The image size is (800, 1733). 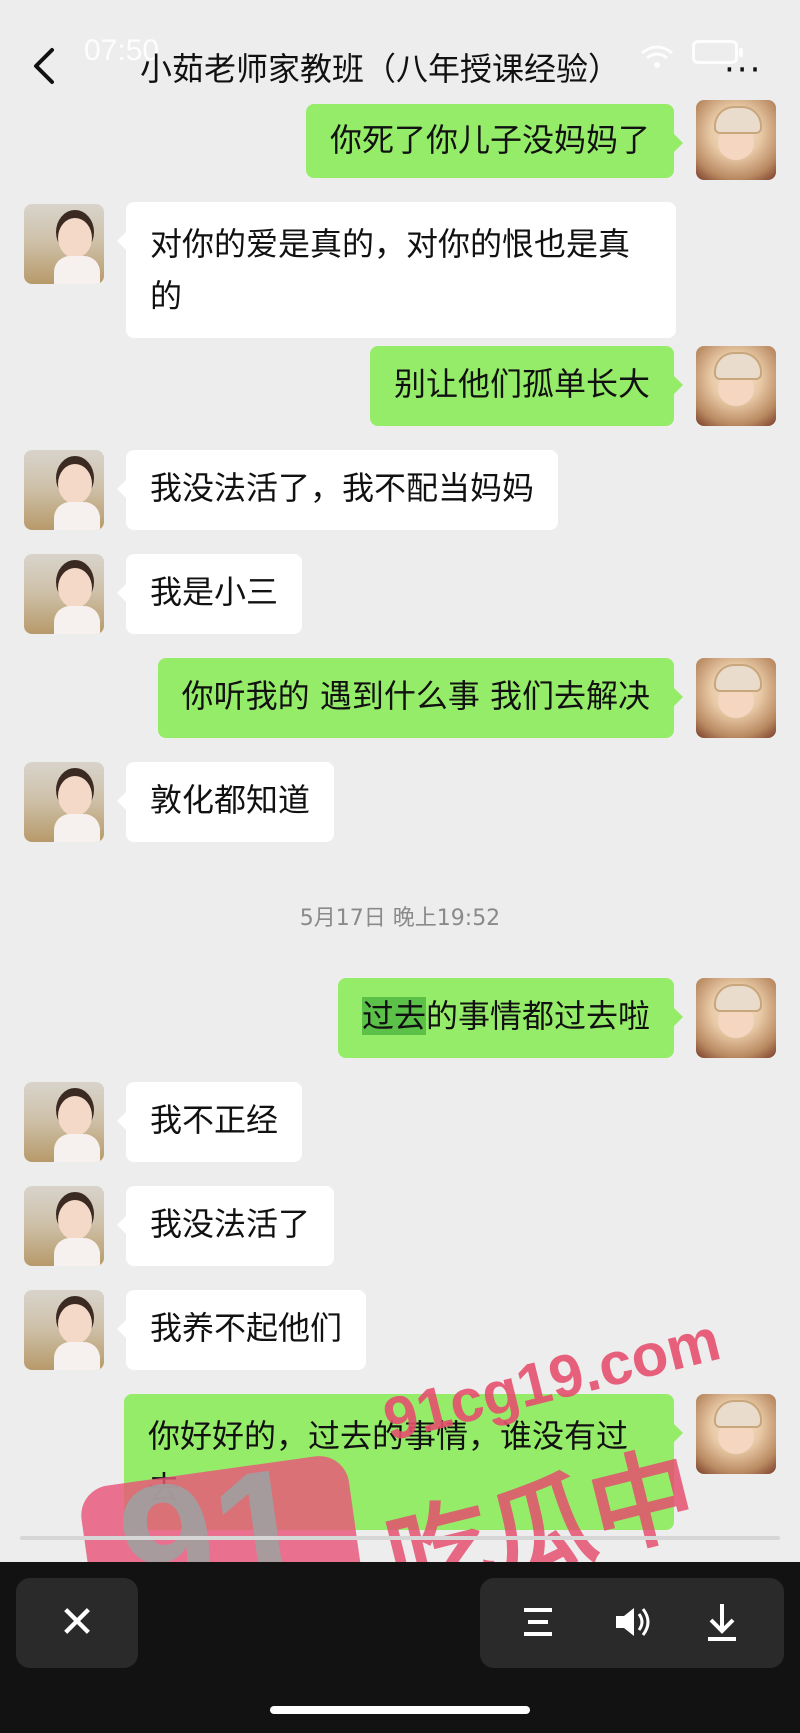 I want to click on close-button: ✕, so click(x=77, y=1623).